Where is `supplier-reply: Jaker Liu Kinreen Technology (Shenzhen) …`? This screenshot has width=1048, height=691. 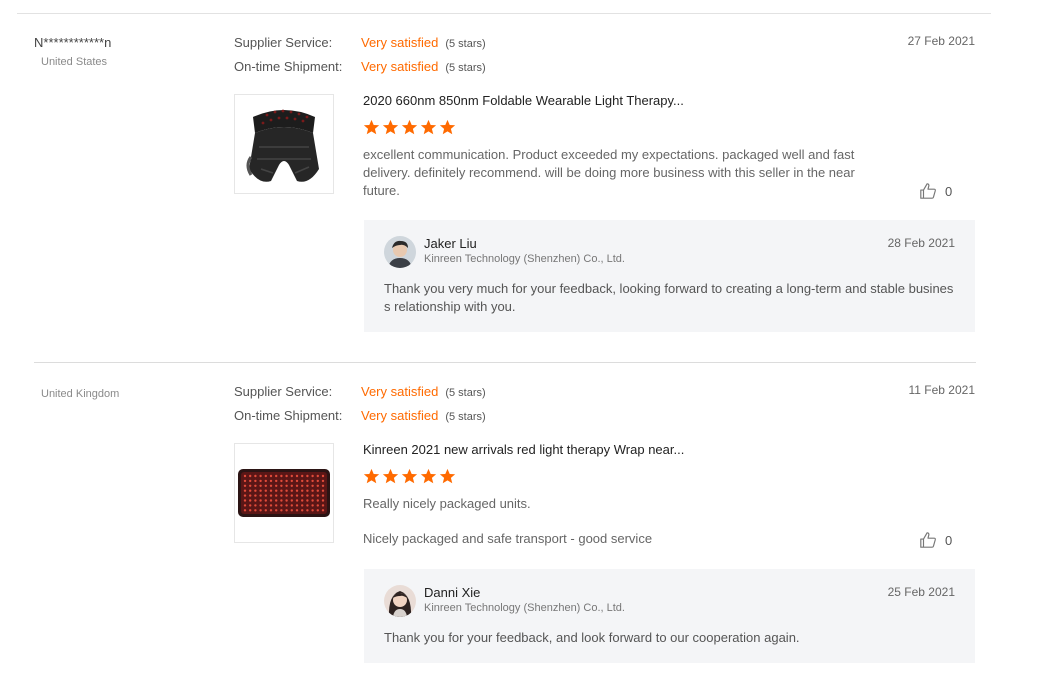
supplier-reply: Jaker Liu Kinreen Technology (Shenzhen) … is located at coordinates (669, 276).